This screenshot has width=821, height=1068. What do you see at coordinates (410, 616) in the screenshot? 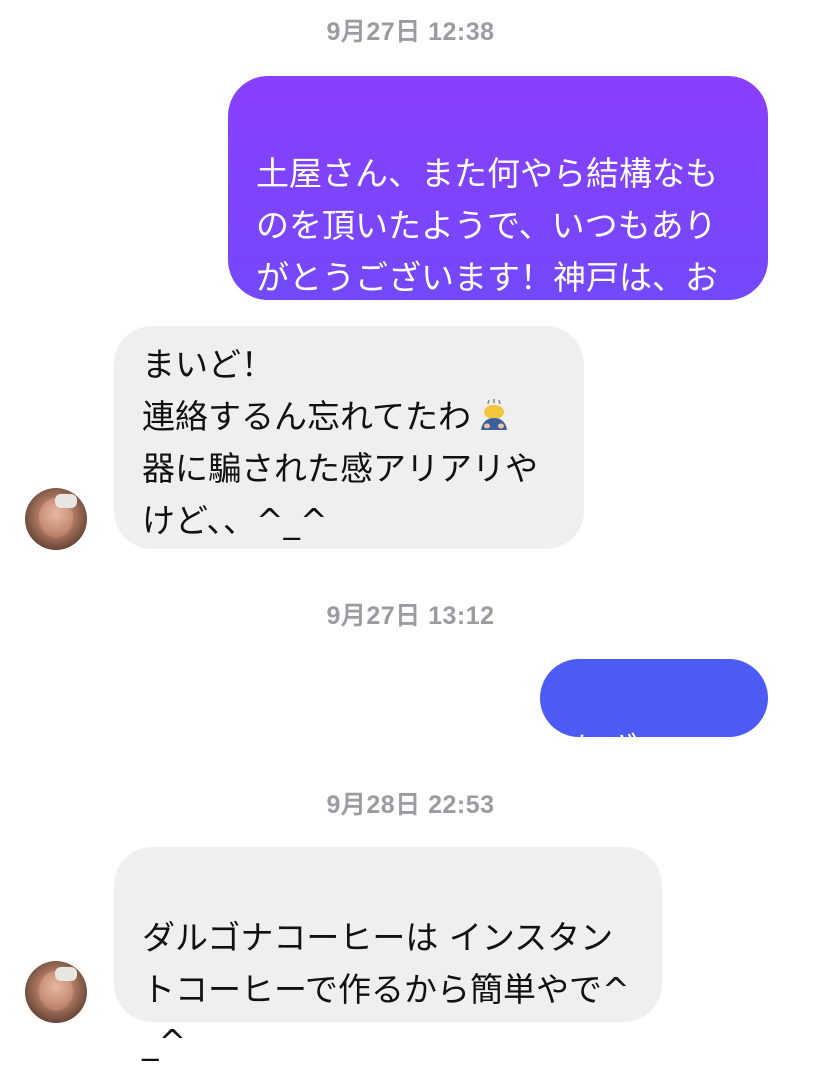
I see `timestamp-2: 9月27日 13:12` at bounding box center [410, 616].